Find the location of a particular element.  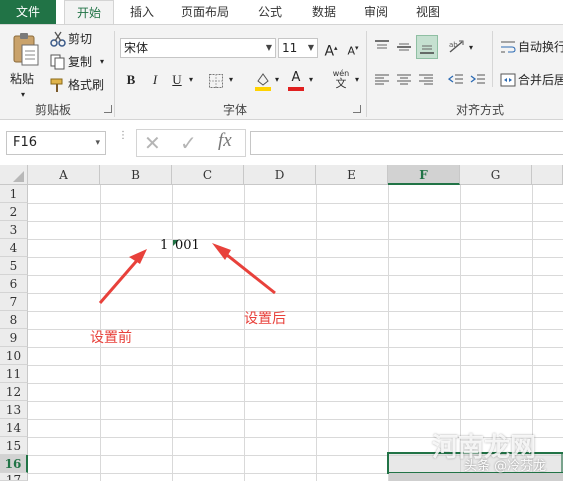

decrease-indent-icon is located at coordinates (455, 80).